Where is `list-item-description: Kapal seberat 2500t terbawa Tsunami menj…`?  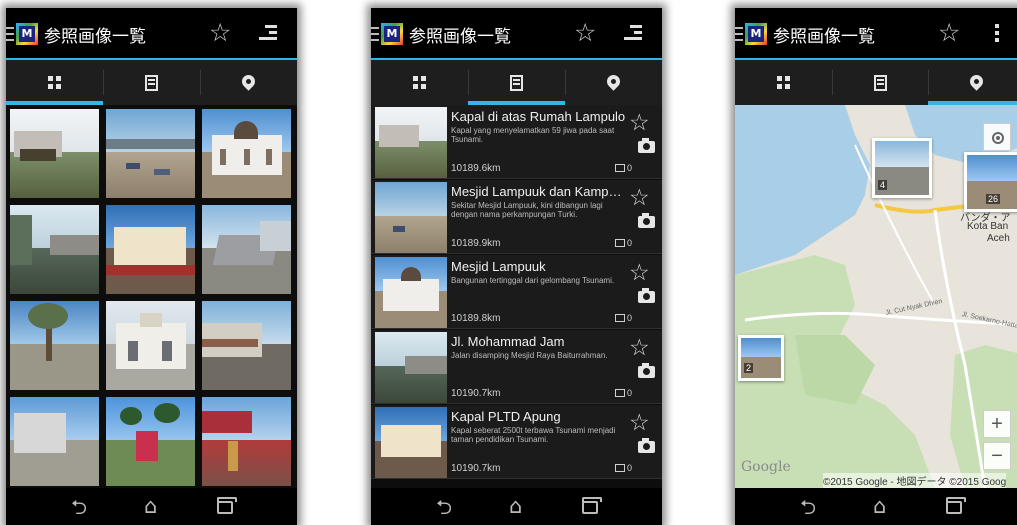 list-item-description: Kapal seberat 2500t terbawa Tsunami menj… is located at coordinates (533, 435).